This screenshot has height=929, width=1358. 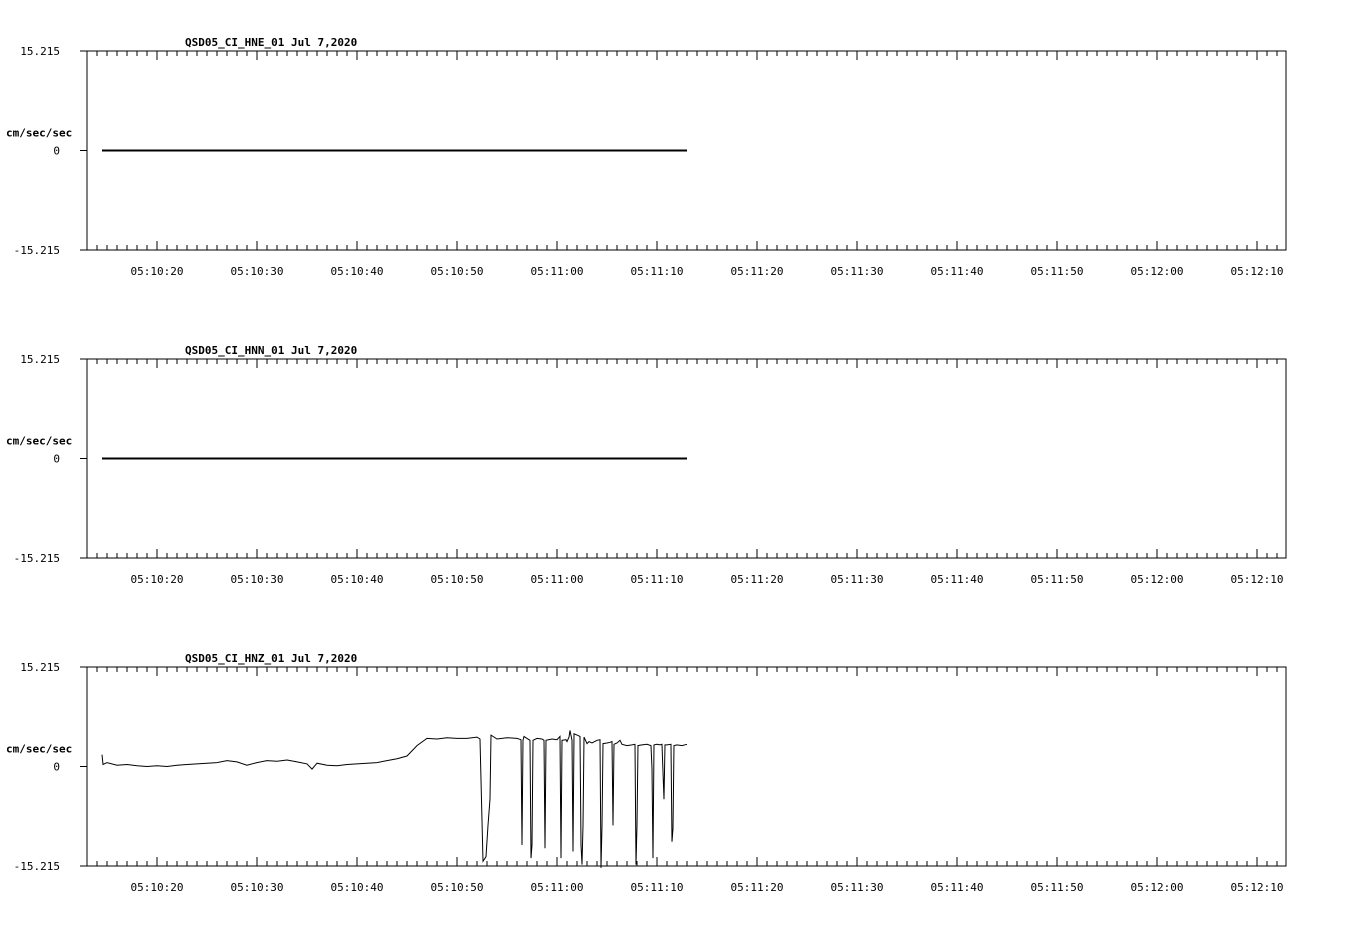 What do you see at coordinates (271, 350) in the screenshot?
I see `panel-title: QSD05_CI_HNN_01 Jul 7,2020` at bounding box center [271, 350].